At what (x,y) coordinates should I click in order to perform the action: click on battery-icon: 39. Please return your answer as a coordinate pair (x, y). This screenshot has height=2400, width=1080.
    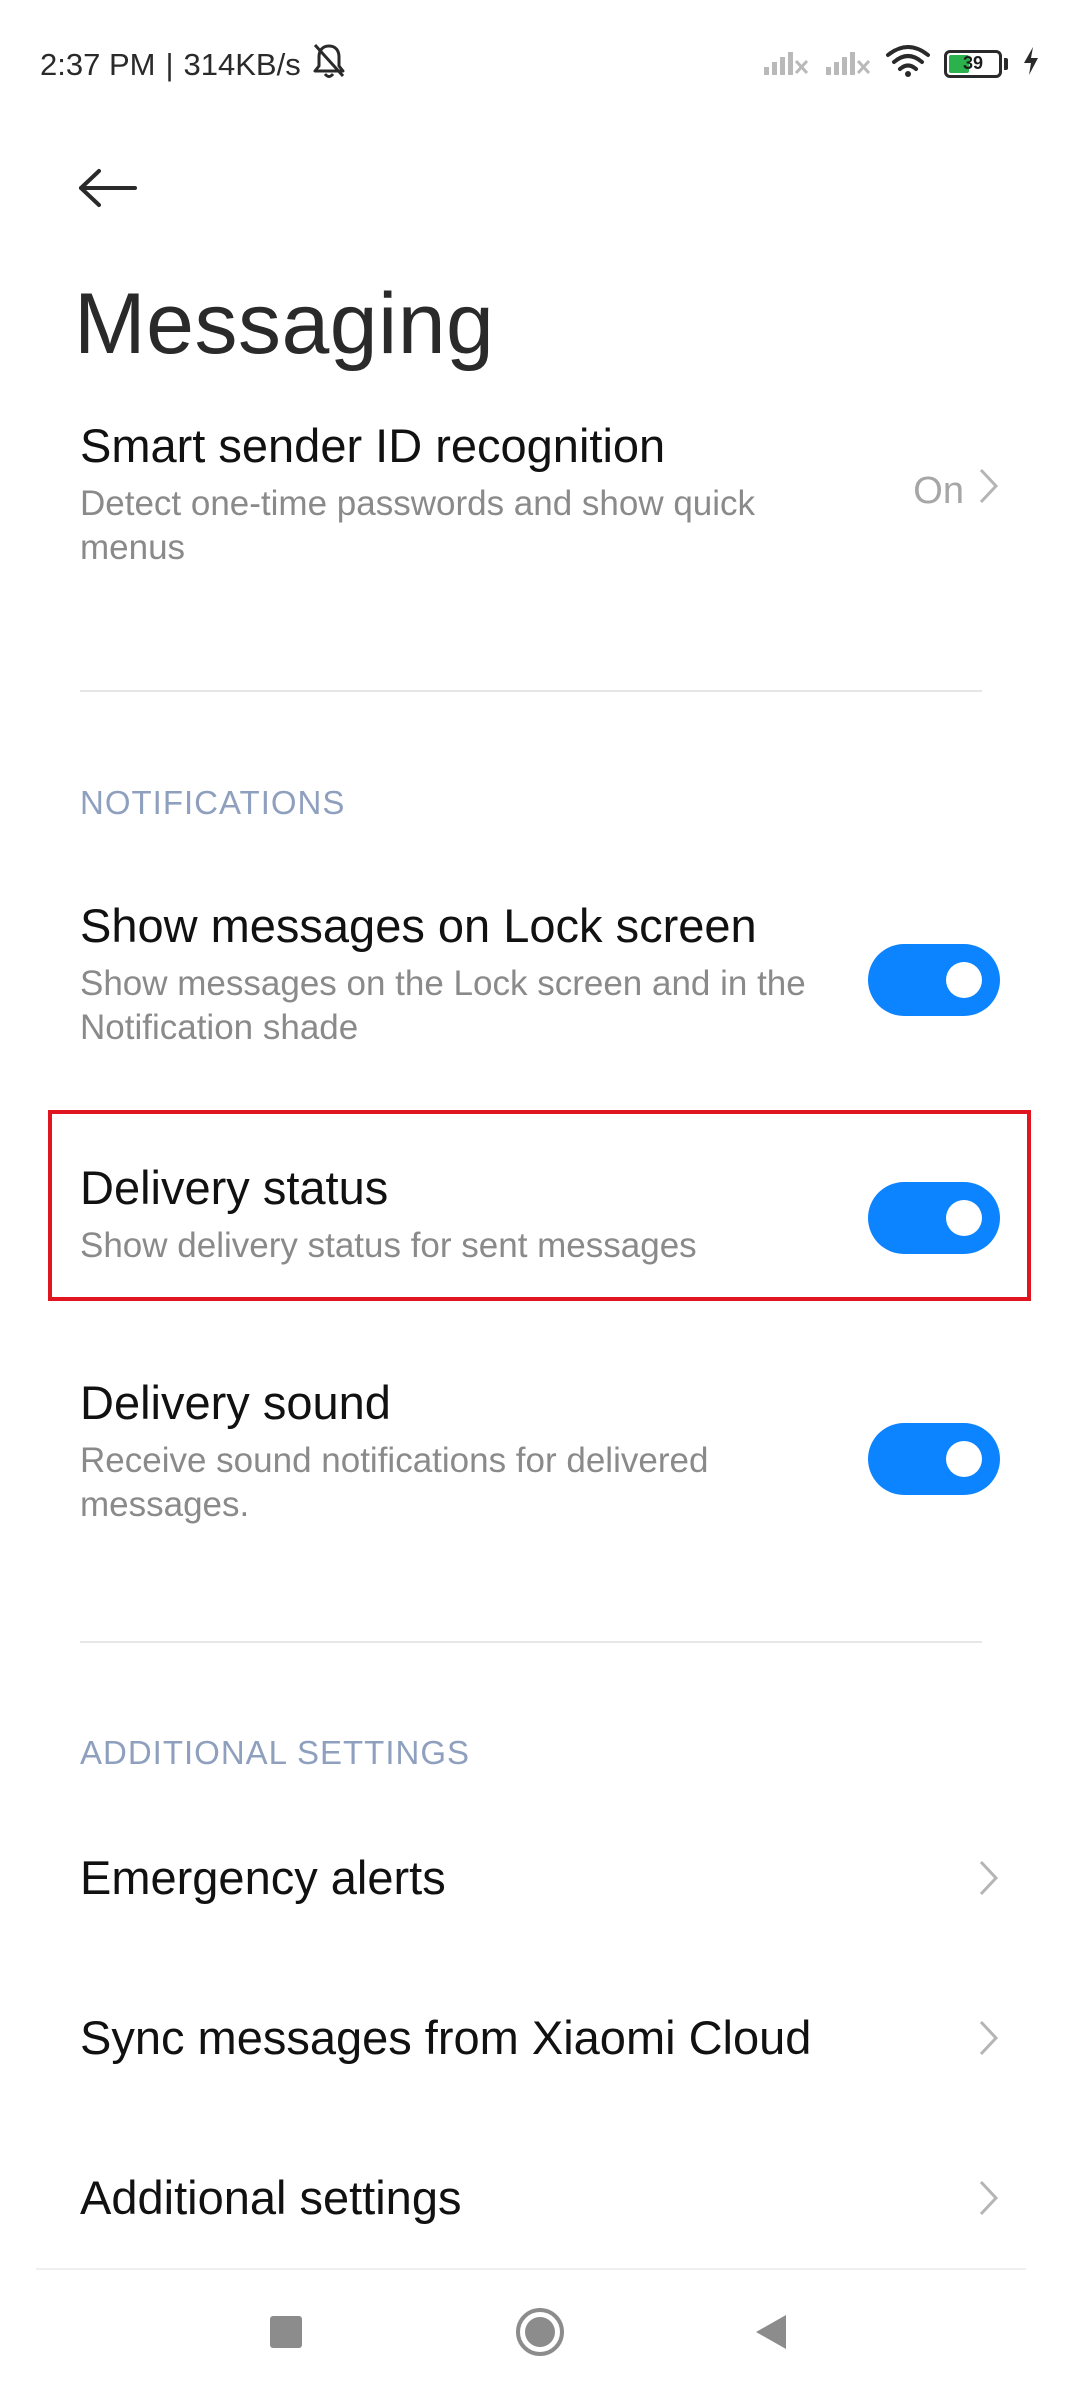
    Looking at the image, I should click on (976, 63).